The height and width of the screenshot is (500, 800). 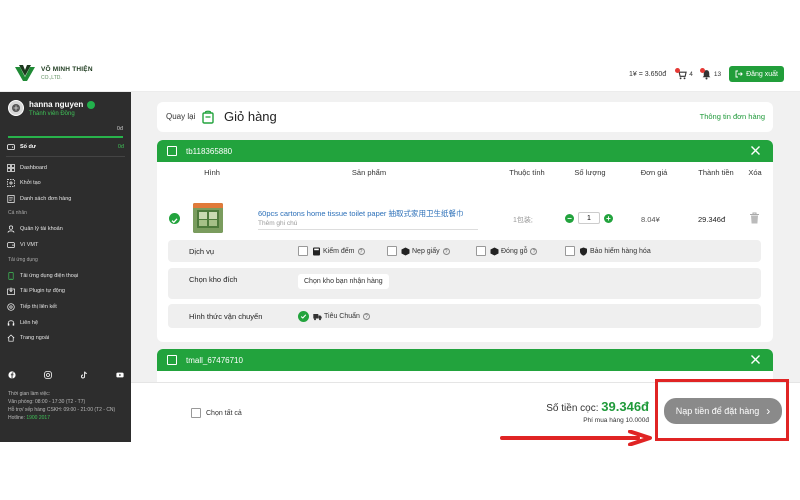 What do you see at coordinates (716, 172) in the screenshot?
I see `col-total: Thành tiền` at bounding box center [716, 172].